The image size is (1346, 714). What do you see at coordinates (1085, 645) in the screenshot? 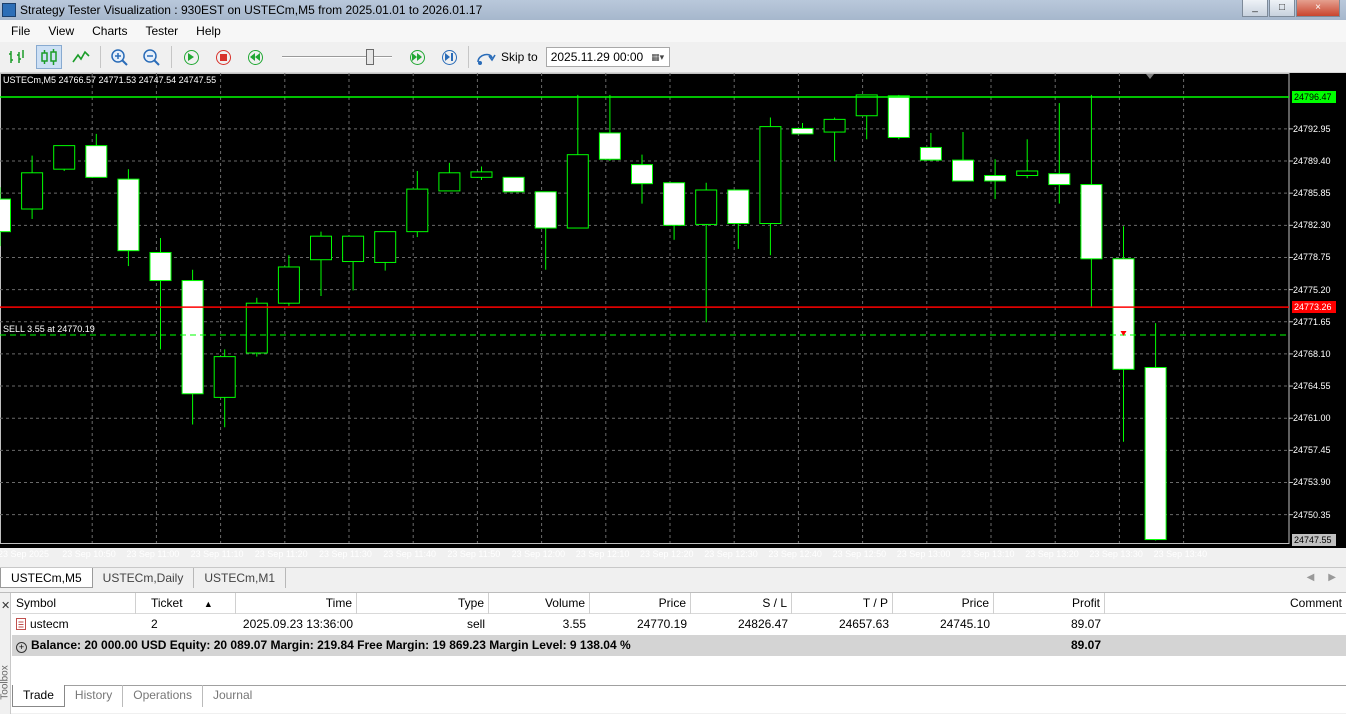
I see `balance-profit: 89.07` at bounding box center [1085, 645].